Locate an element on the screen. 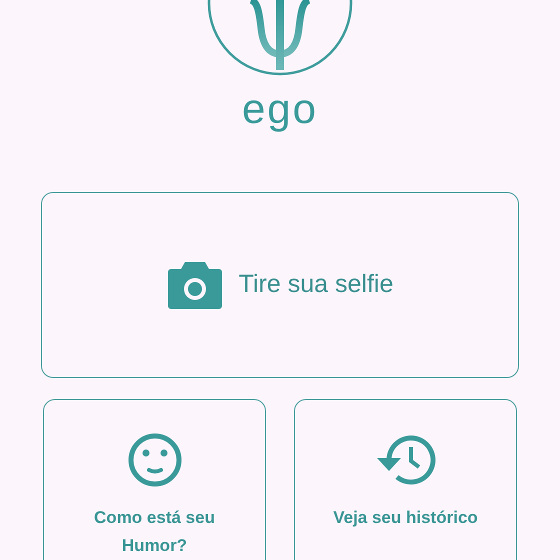  action-card: Como está seu Humor? is located at coordinates (154, 479).